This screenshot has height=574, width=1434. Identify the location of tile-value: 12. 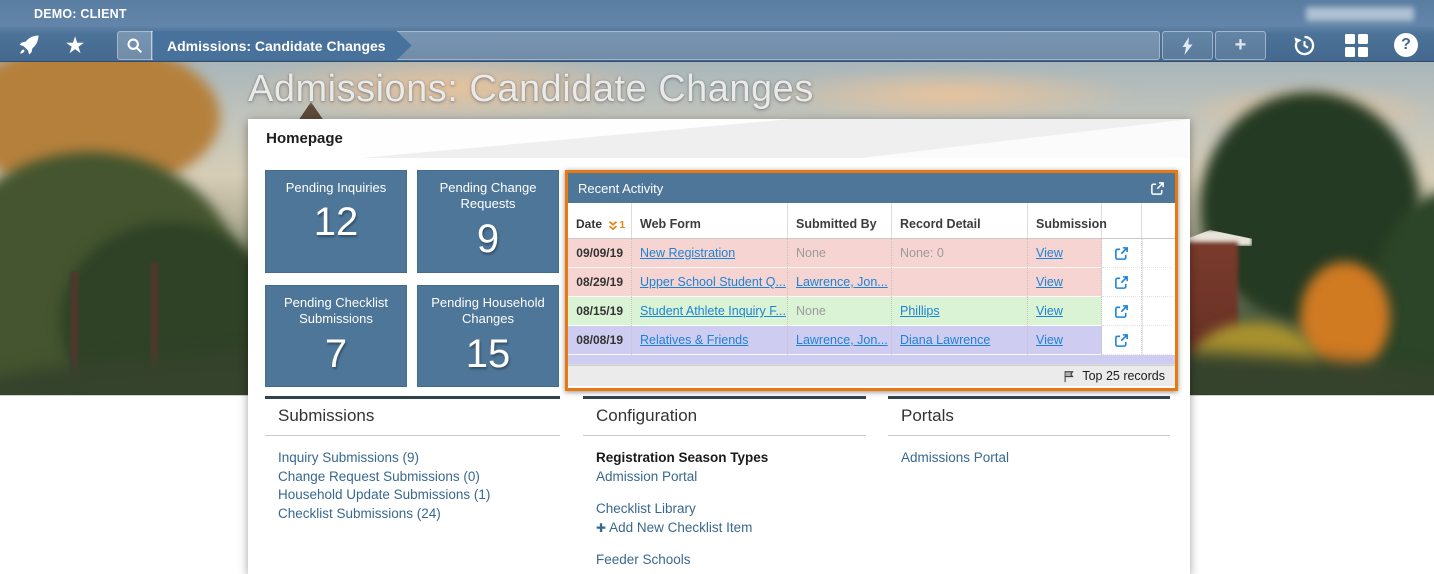
(336, 222).